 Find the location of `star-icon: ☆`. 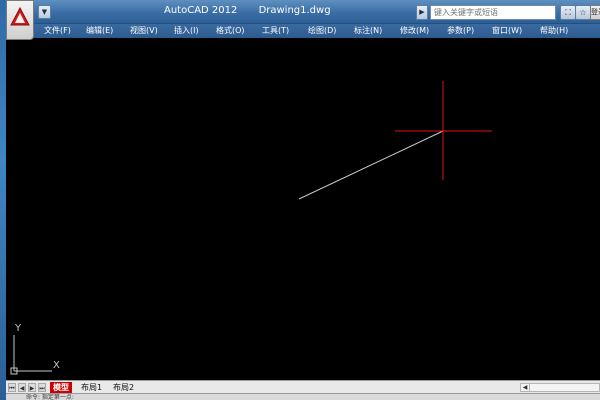

star-icon: ☆ is located at coordinates (583, 12).